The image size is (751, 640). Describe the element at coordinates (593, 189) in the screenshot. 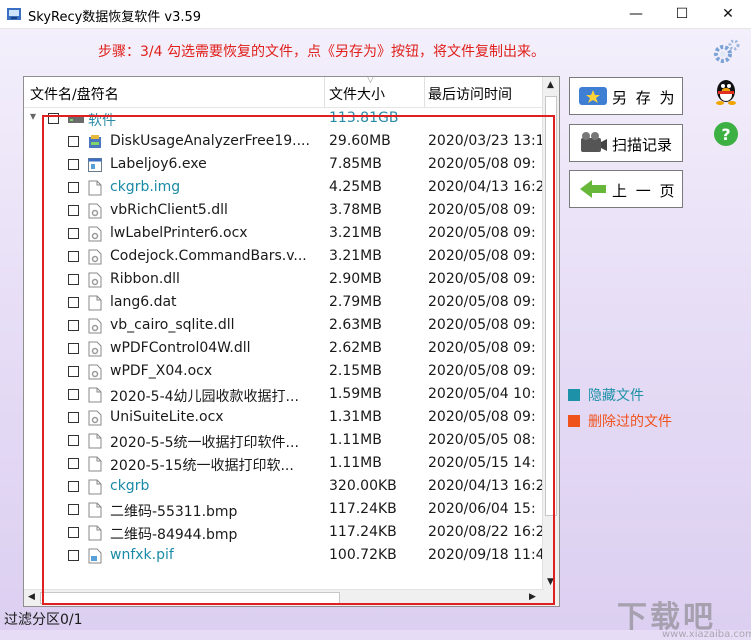

I see `left-arrow-icon` at that location.